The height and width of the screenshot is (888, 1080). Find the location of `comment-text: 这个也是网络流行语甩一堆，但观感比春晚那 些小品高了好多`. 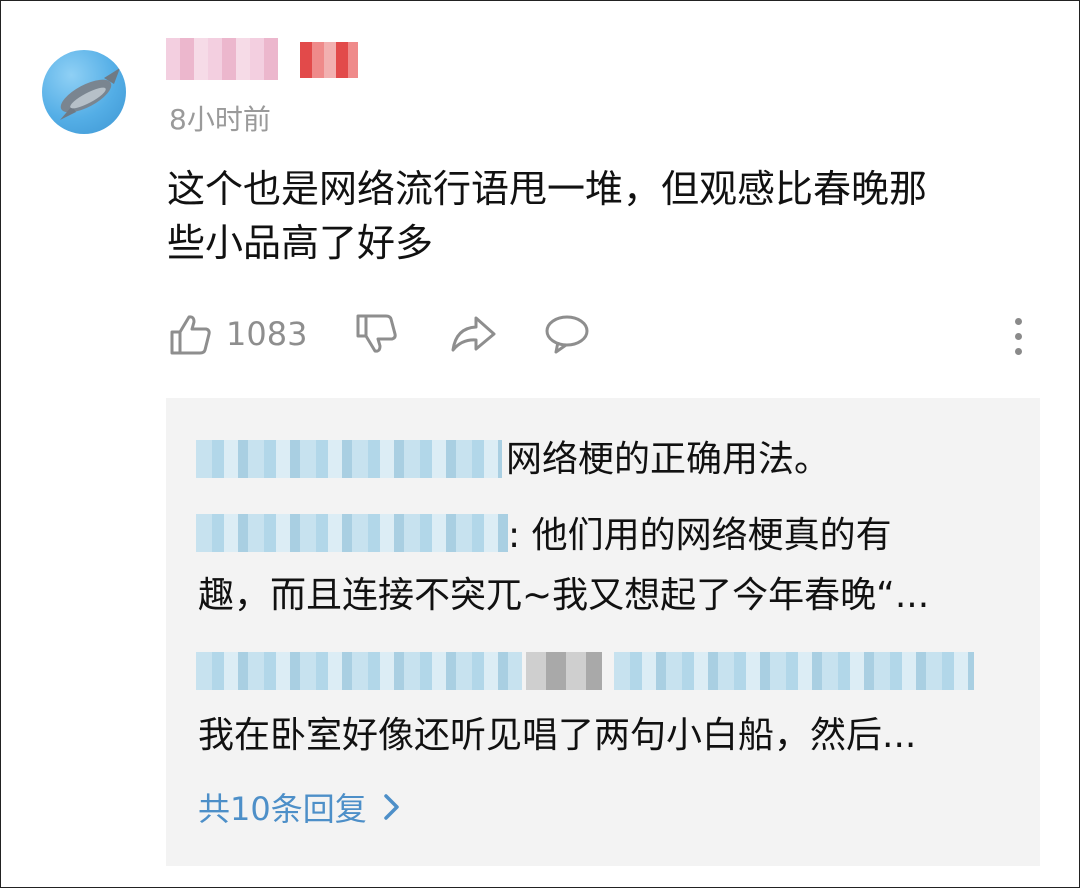

comment-text: 这个也是网络流行语甩一堆，但观感比春晚那 些小品高了好多 is located at coordinates (597, 216).